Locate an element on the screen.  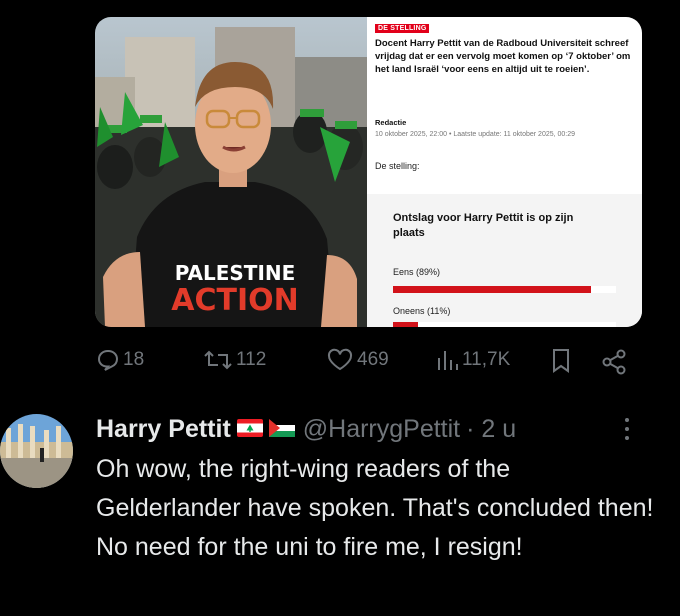
display-name: Harry Pettit is located at coordinates (163, 429).